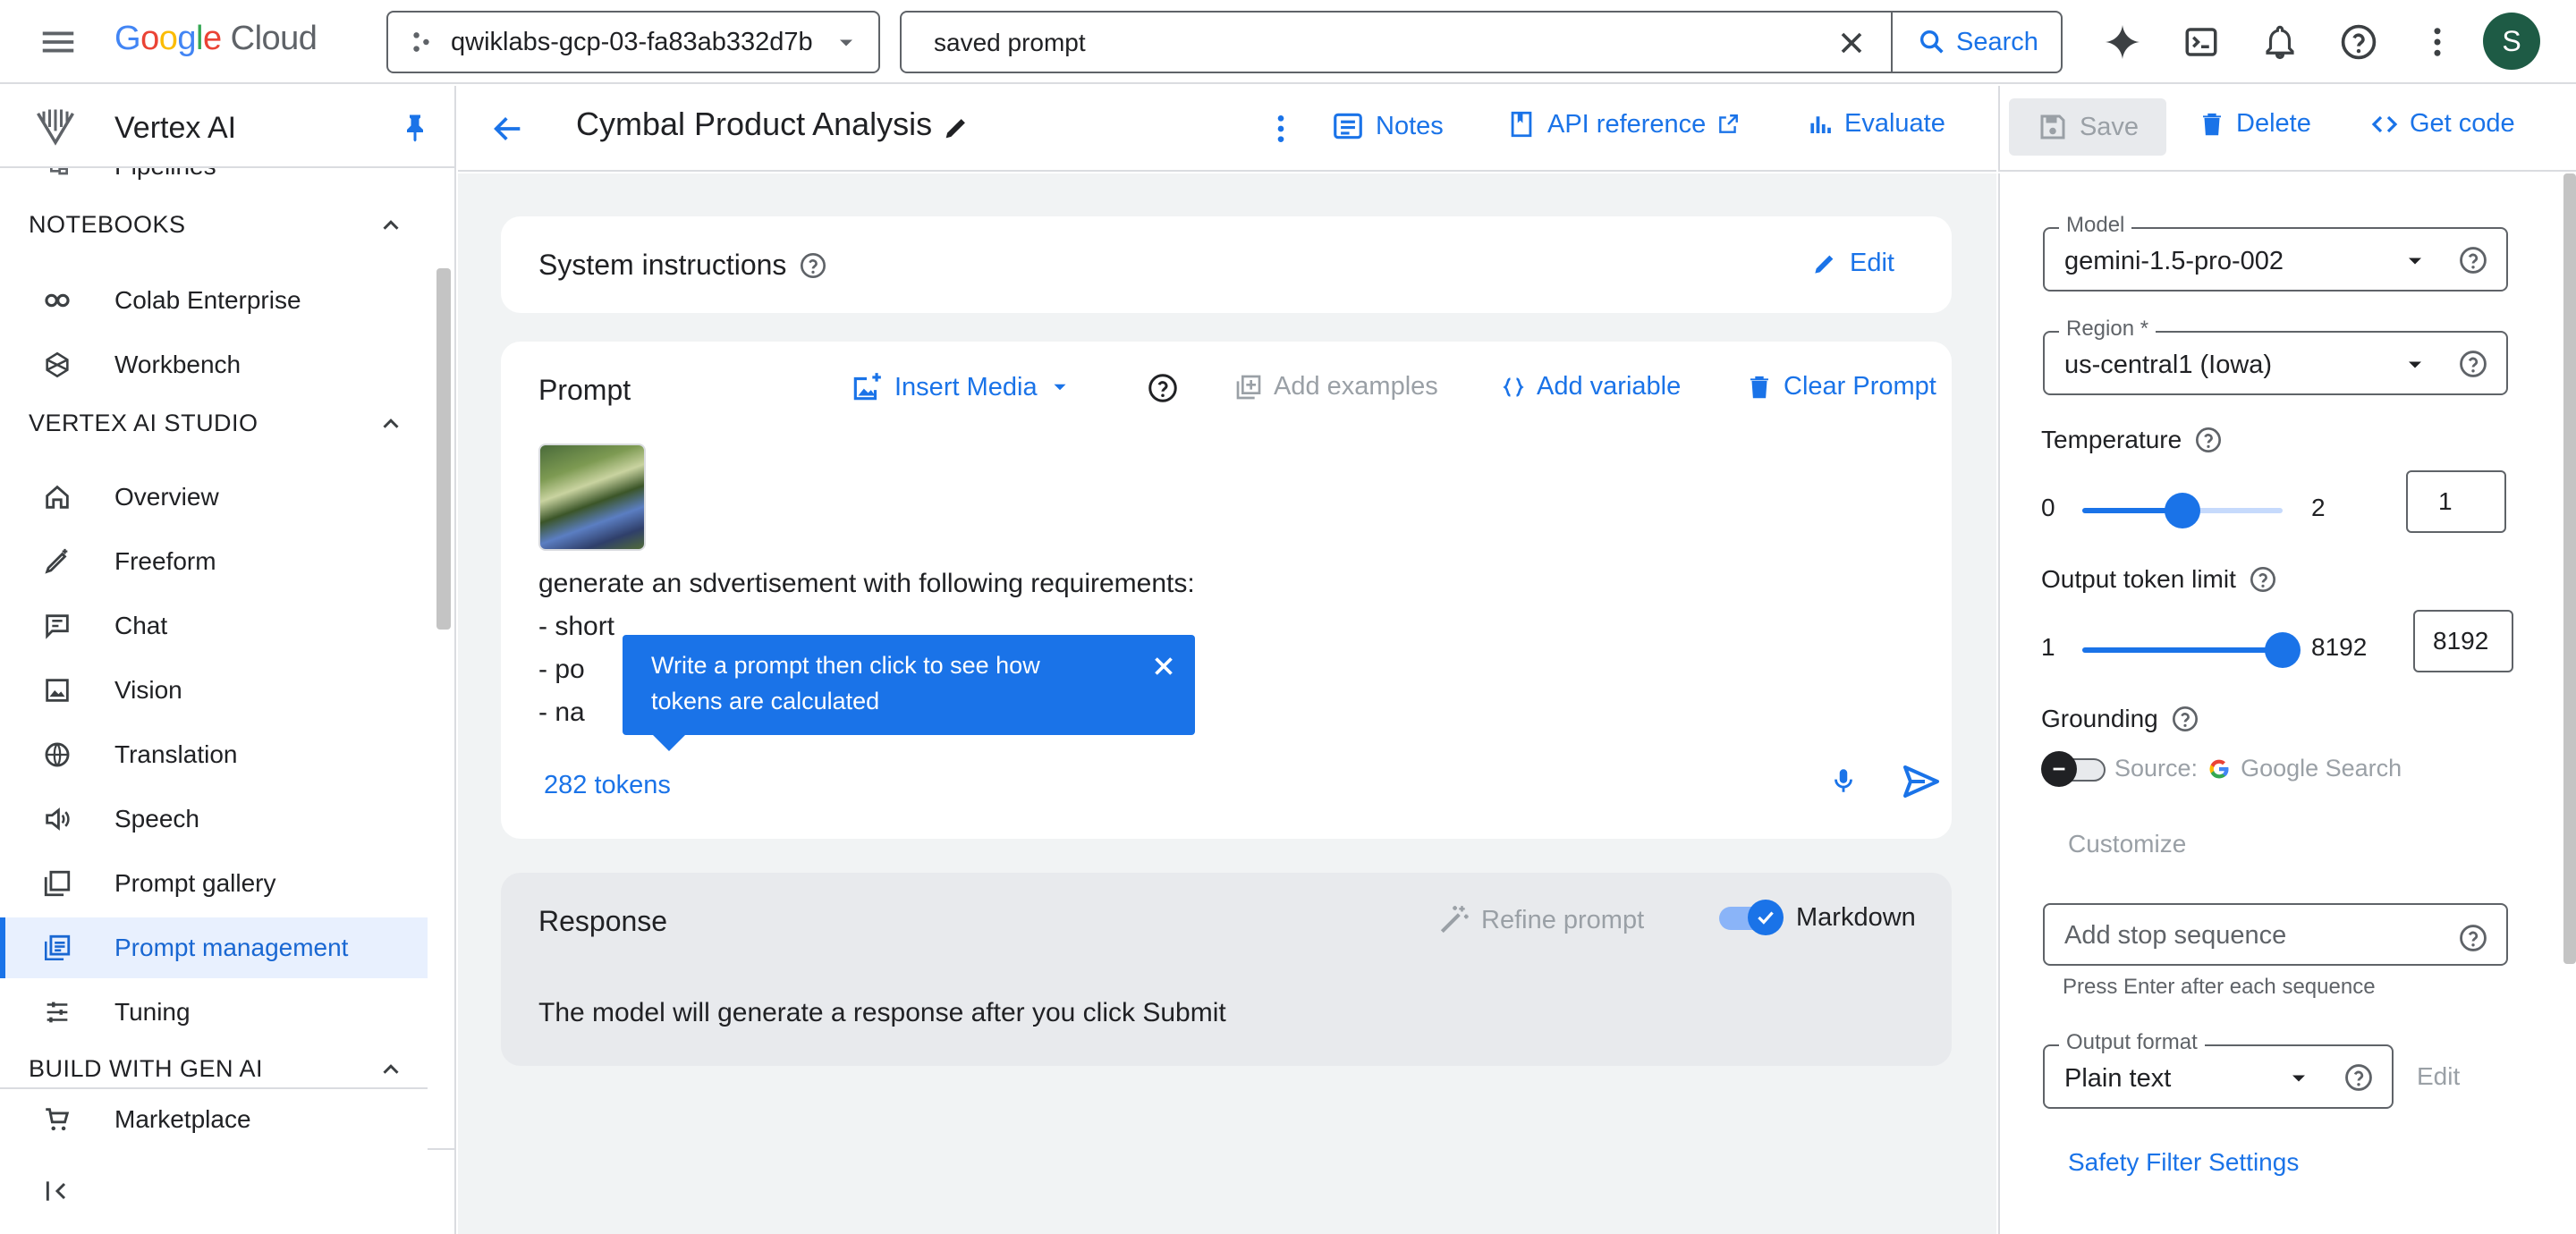 Image resolution: width=2576 pixels, height=1234 pixels. I want to click on section-vertex-ai-studio: VERTEX AI STUDIO, so click(216, 423).